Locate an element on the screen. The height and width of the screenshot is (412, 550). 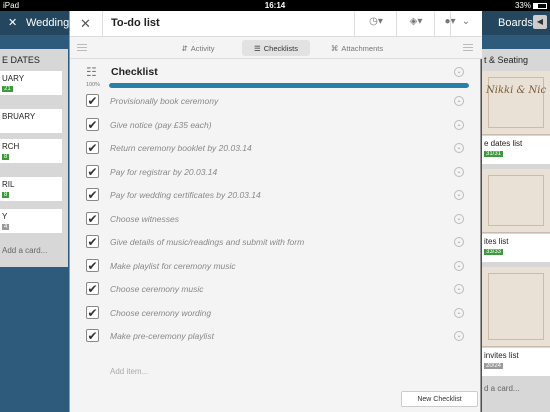
card-title: invites list is located at coordinates (501, 355).